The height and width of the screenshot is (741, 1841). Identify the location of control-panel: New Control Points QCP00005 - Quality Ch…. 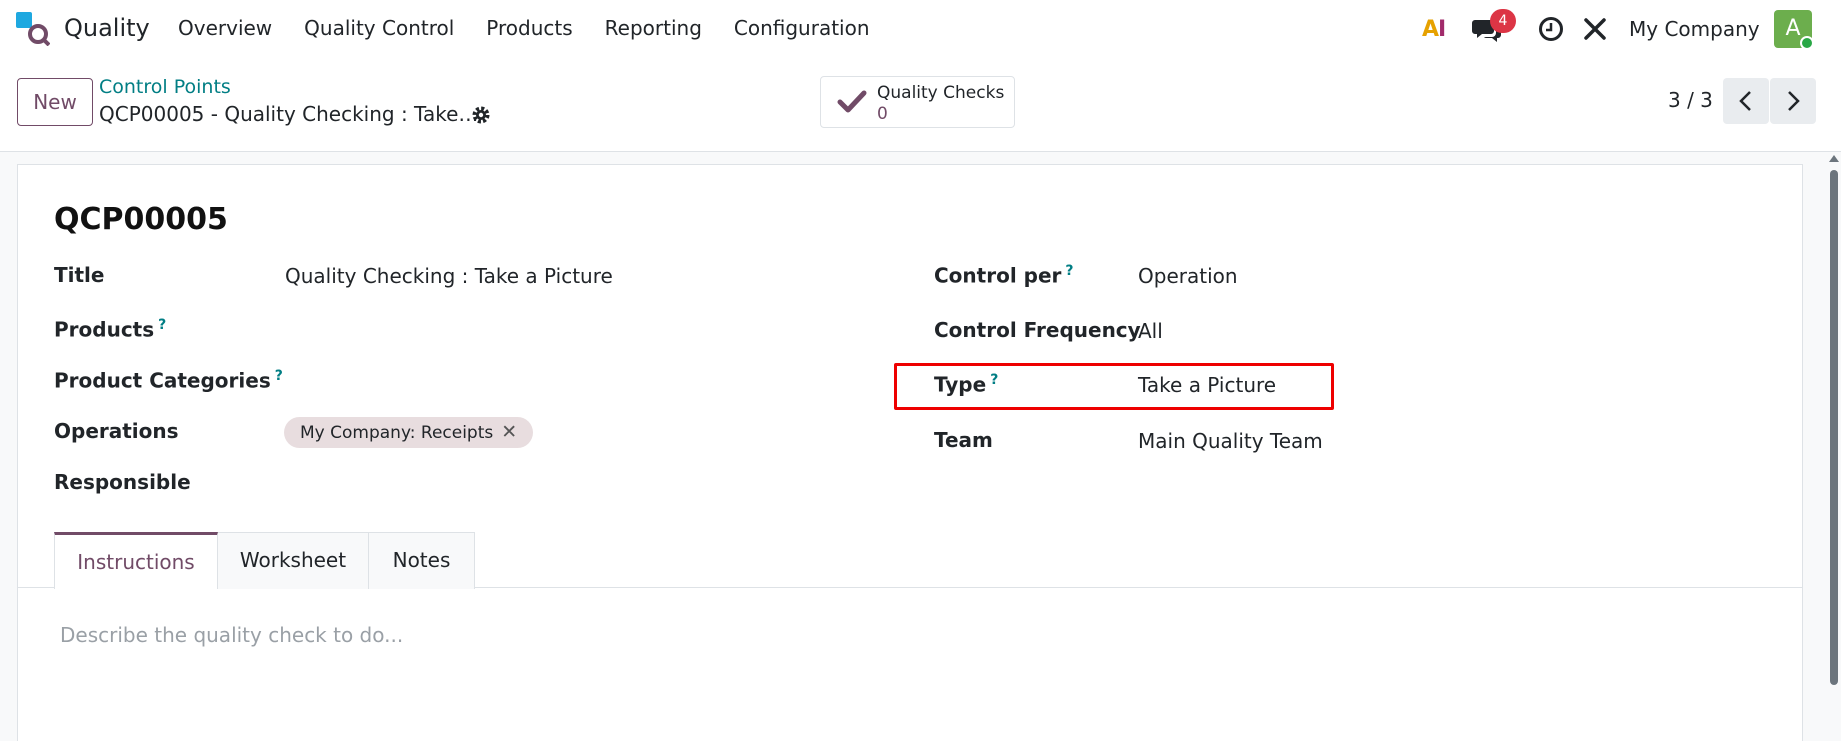
(920, 105).